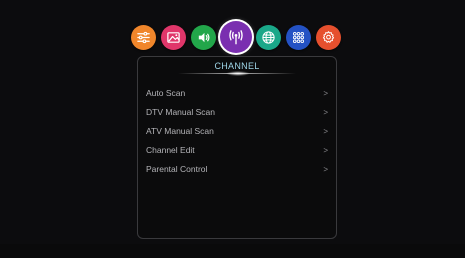 The image size is (465, 258). What do you see at coordinates (298, 37) in the screenshot?
I see `grid-icon` at bounding box center [298, 37].